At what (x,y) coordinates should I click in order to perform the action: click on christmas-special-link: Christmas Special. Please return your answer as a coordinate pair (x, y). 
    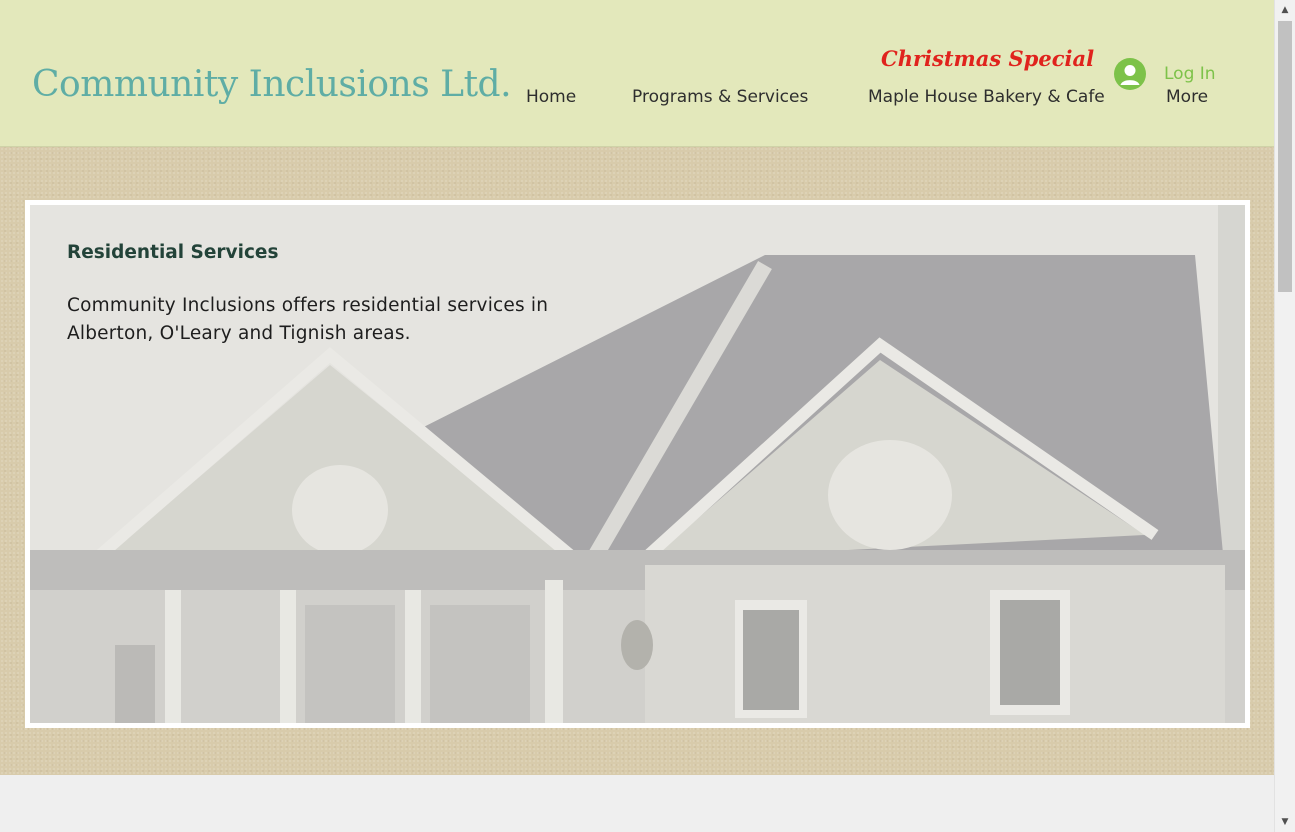
    Looking at the image, I should click on (987, 58).